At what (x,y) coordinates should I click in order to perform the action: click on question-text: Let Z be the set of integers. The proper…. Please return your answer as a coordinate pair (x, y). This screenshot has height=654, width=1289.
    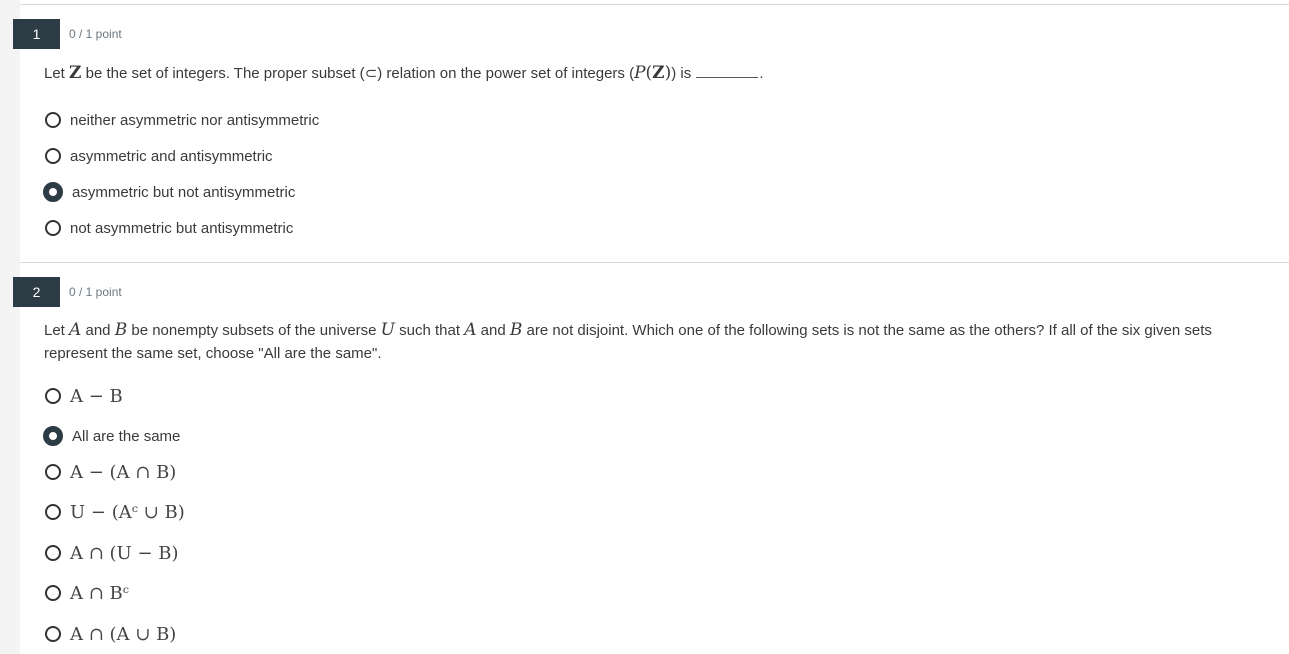
    Looking at the image, I should click on (654, 73).